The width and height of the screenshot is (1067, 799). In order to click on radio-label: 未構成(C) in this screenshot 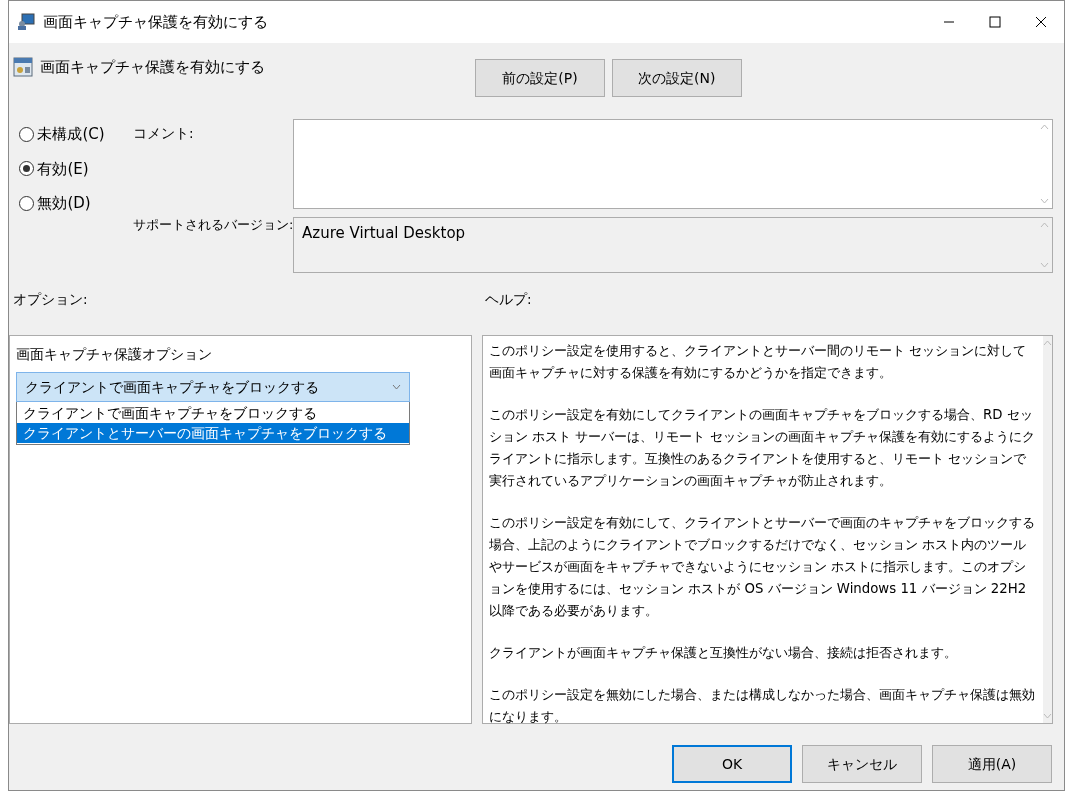, I will do `click(71, 134)`.